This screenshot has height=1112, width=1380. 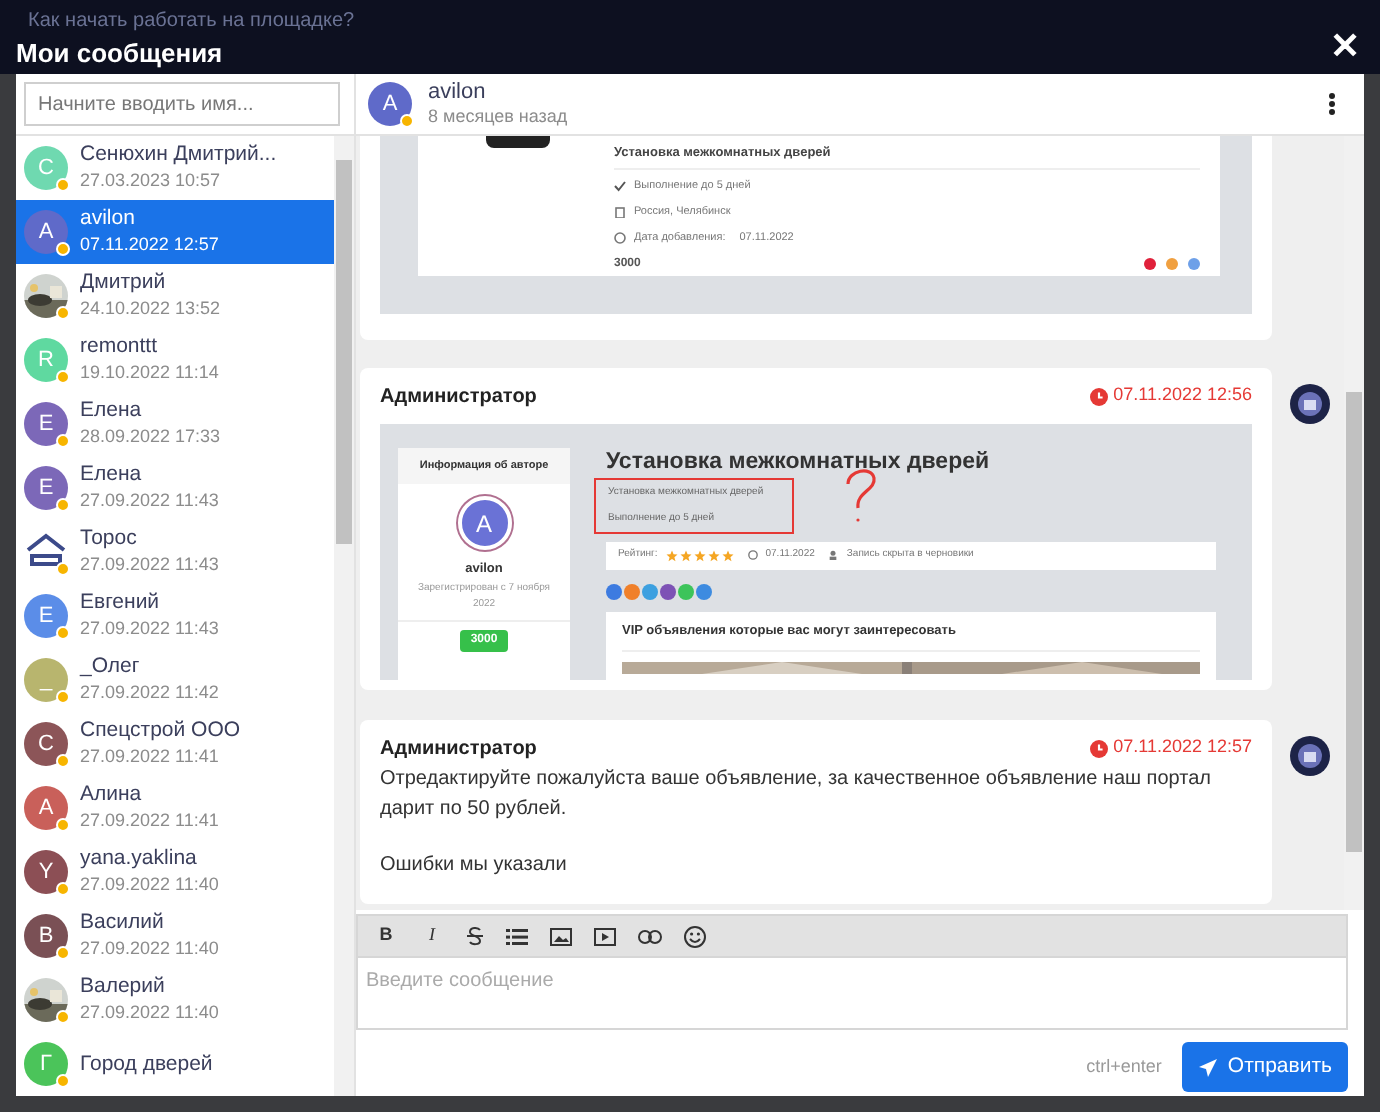 What do you see at coordinates (112, 795) in the screenshot?
I see `contact-name: Алина` at bounding box center [112, 795].